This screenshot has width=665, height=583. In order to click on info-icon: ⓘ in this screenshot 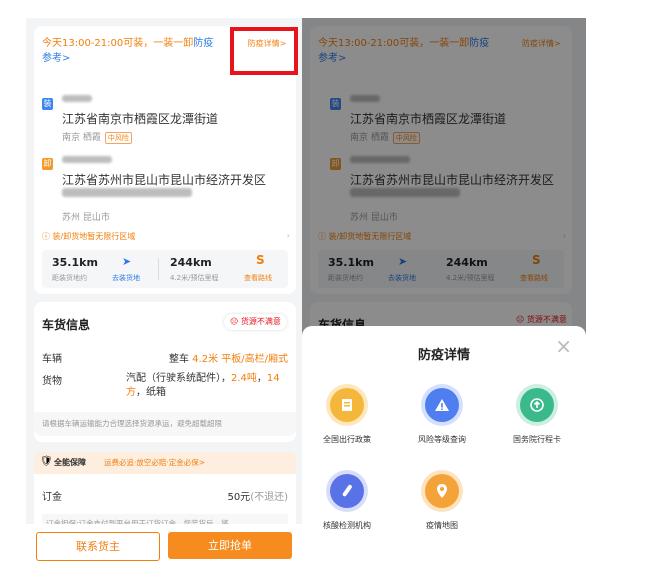, I will do `click(46, 236)`.